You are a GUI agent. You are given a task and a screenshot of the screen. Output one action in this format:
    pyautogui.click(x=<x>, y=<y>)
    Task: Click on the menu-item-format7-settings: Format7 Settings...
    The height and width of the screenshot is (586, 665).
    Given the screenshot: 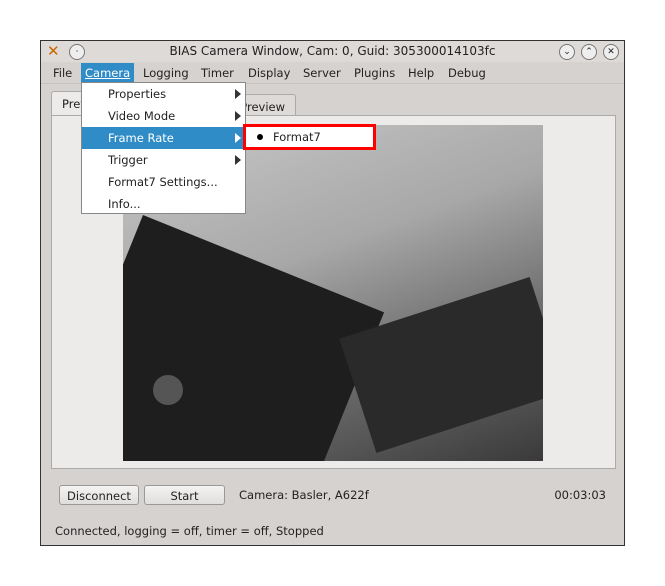 What is the action you would take?
    pyautogui.click(x=163, y=182)
    